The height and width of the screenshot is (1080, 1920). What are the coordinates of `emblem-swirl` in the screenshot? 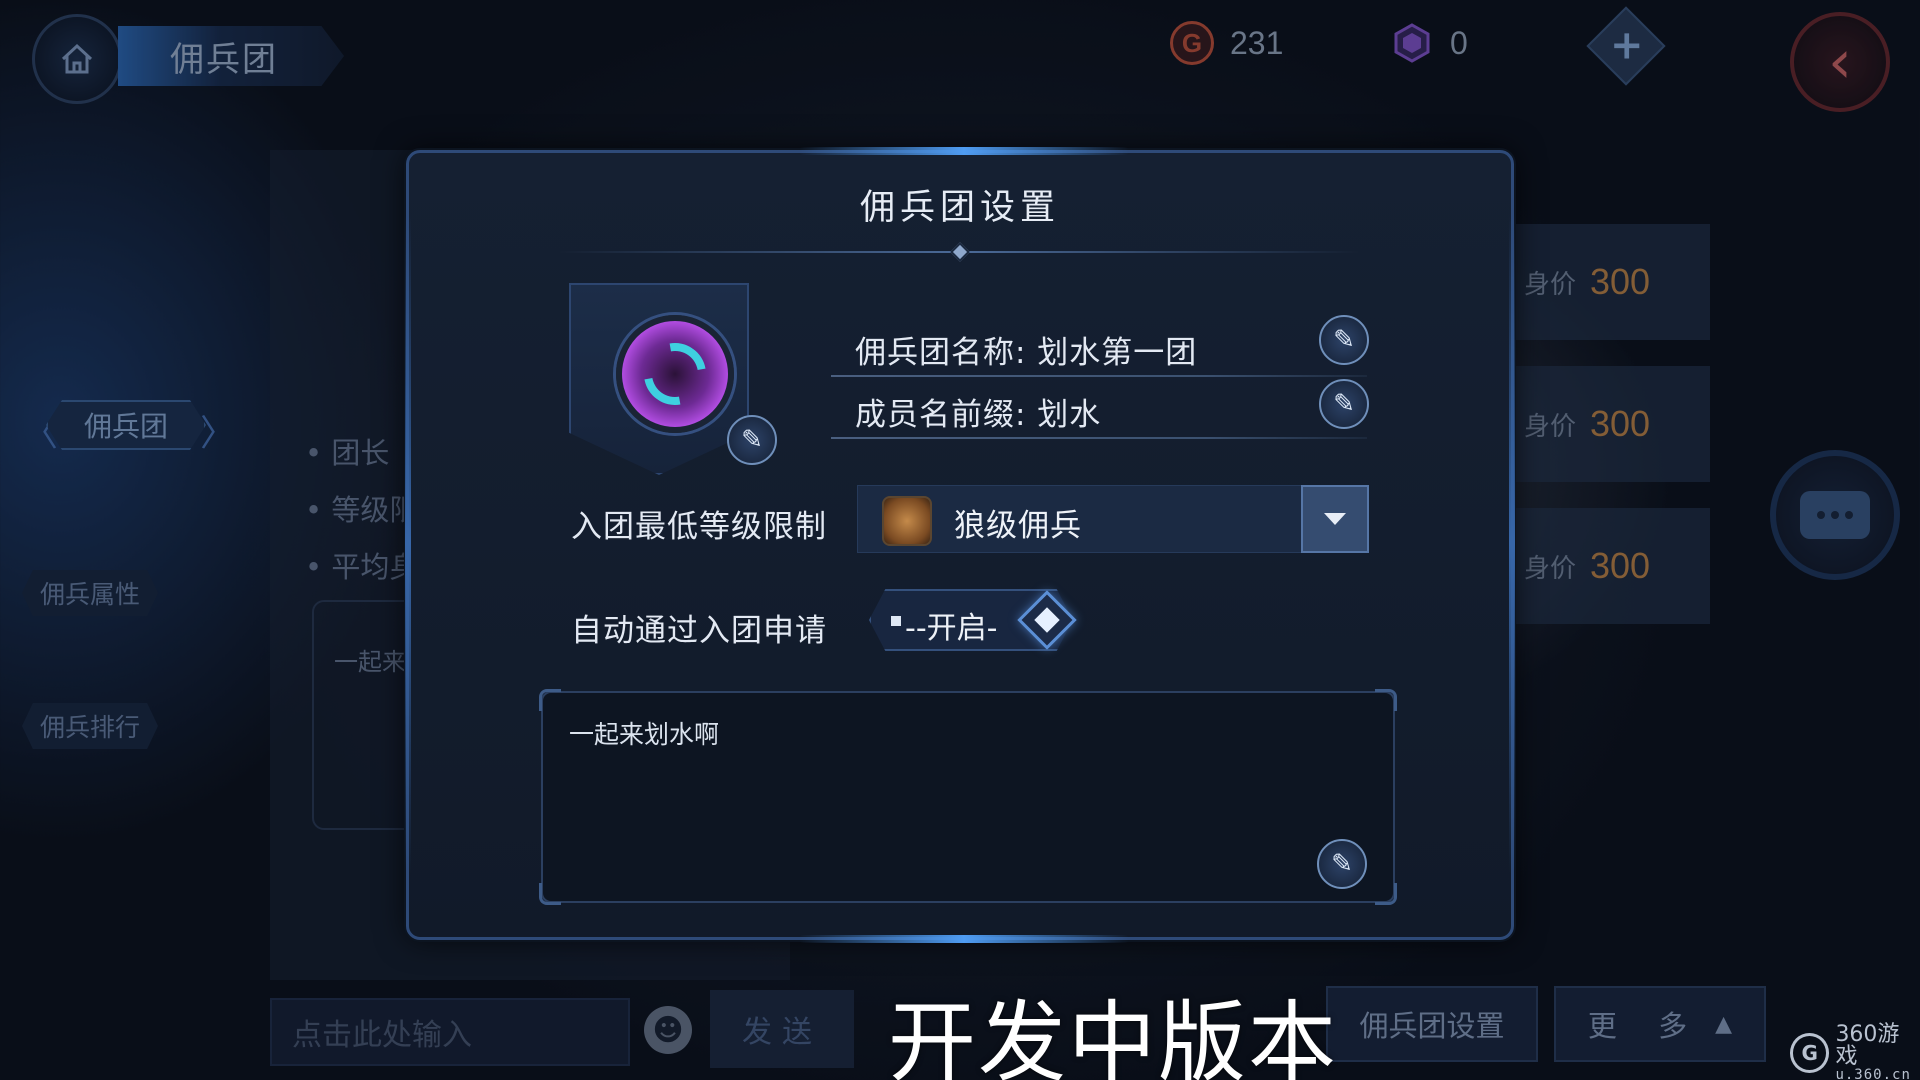 It's located at (675, 374).